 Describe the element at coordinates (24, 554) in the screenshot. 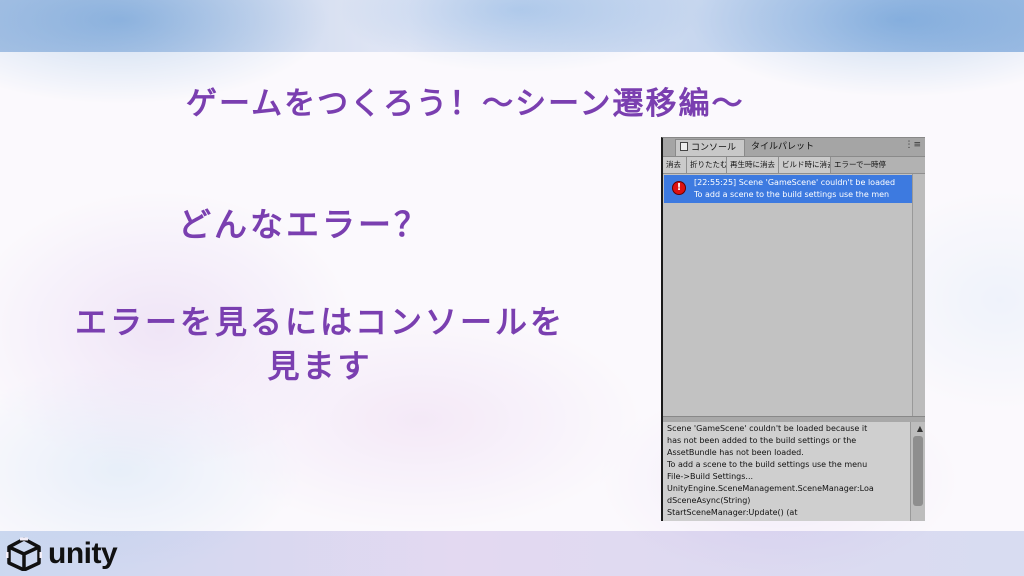

I see `unity-cube-icon` at that location.